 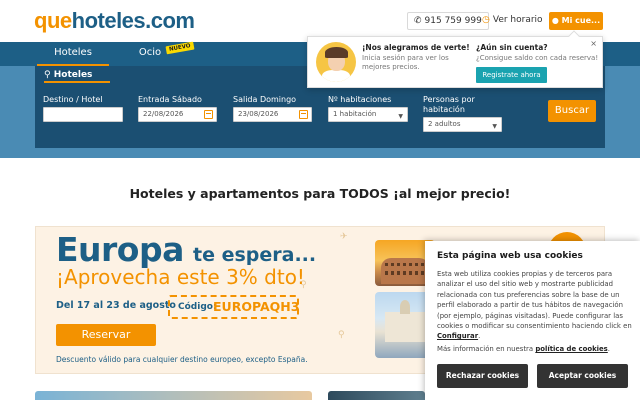 I want to click on destino-label: Destino / Hotel, so click(x=73, y=99).